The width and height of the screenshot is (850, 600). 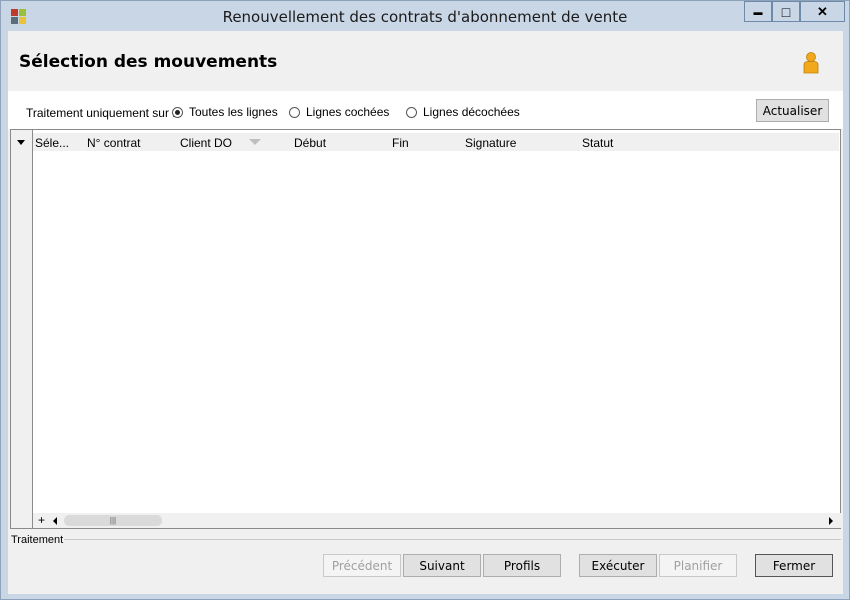 What do you see at coordinates (442, 565) in the screenshot?
I see `next-button: Suivant` at bounding box center [442, 565].